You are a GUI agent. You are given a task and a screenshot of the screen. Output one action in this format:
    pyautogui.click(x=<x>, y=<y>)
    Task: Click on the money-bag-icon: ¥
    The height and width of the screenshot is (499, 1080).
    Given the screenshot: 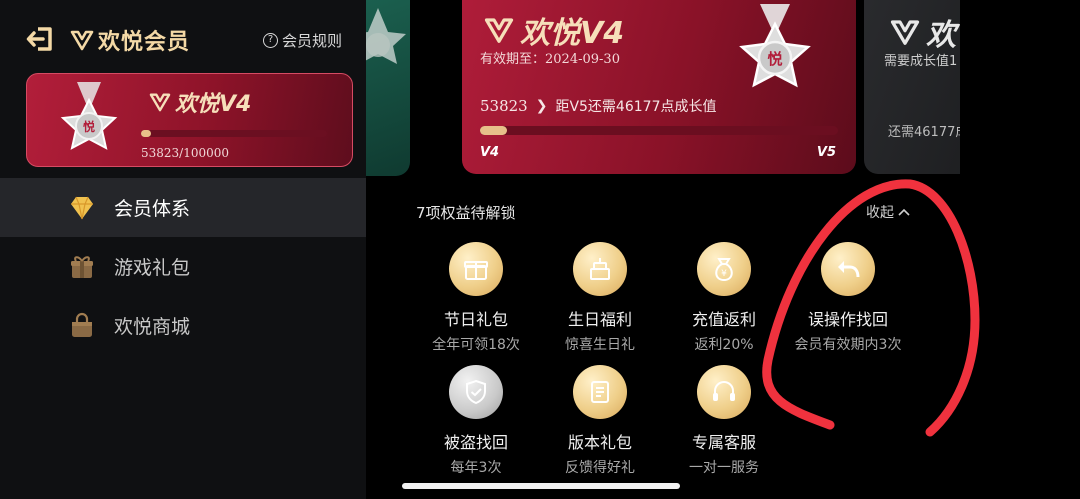 What is the action you would take?
    pyautogui.click(x=724, y=269)
    